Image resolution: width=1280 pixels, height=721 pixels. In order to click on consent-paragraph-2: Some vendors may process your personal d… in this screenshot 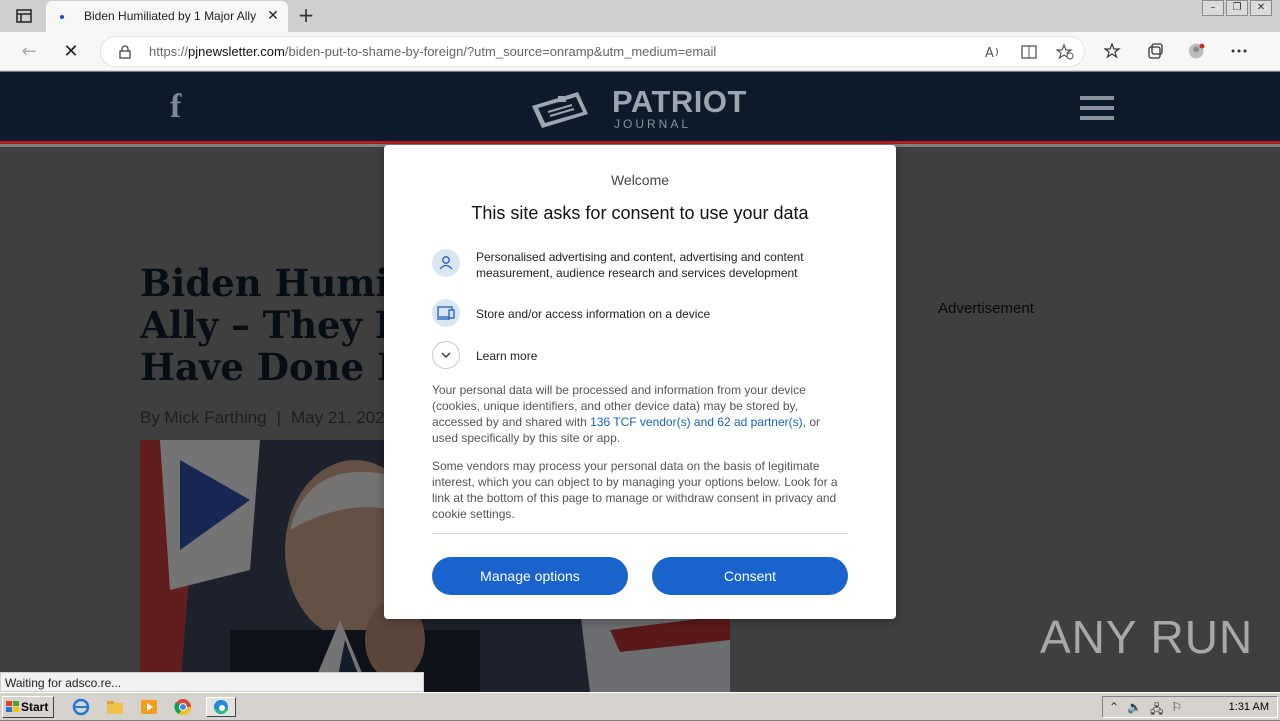, I will do `click(635, 490)`.